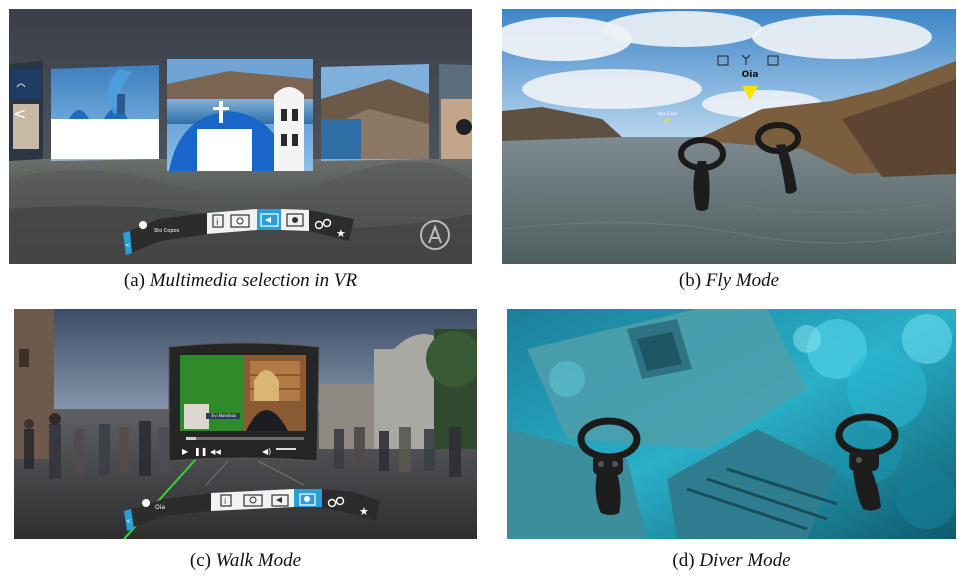 This screenshot has width=957, height=575. I want to click on gallery-photo-right, so click(375, 112).